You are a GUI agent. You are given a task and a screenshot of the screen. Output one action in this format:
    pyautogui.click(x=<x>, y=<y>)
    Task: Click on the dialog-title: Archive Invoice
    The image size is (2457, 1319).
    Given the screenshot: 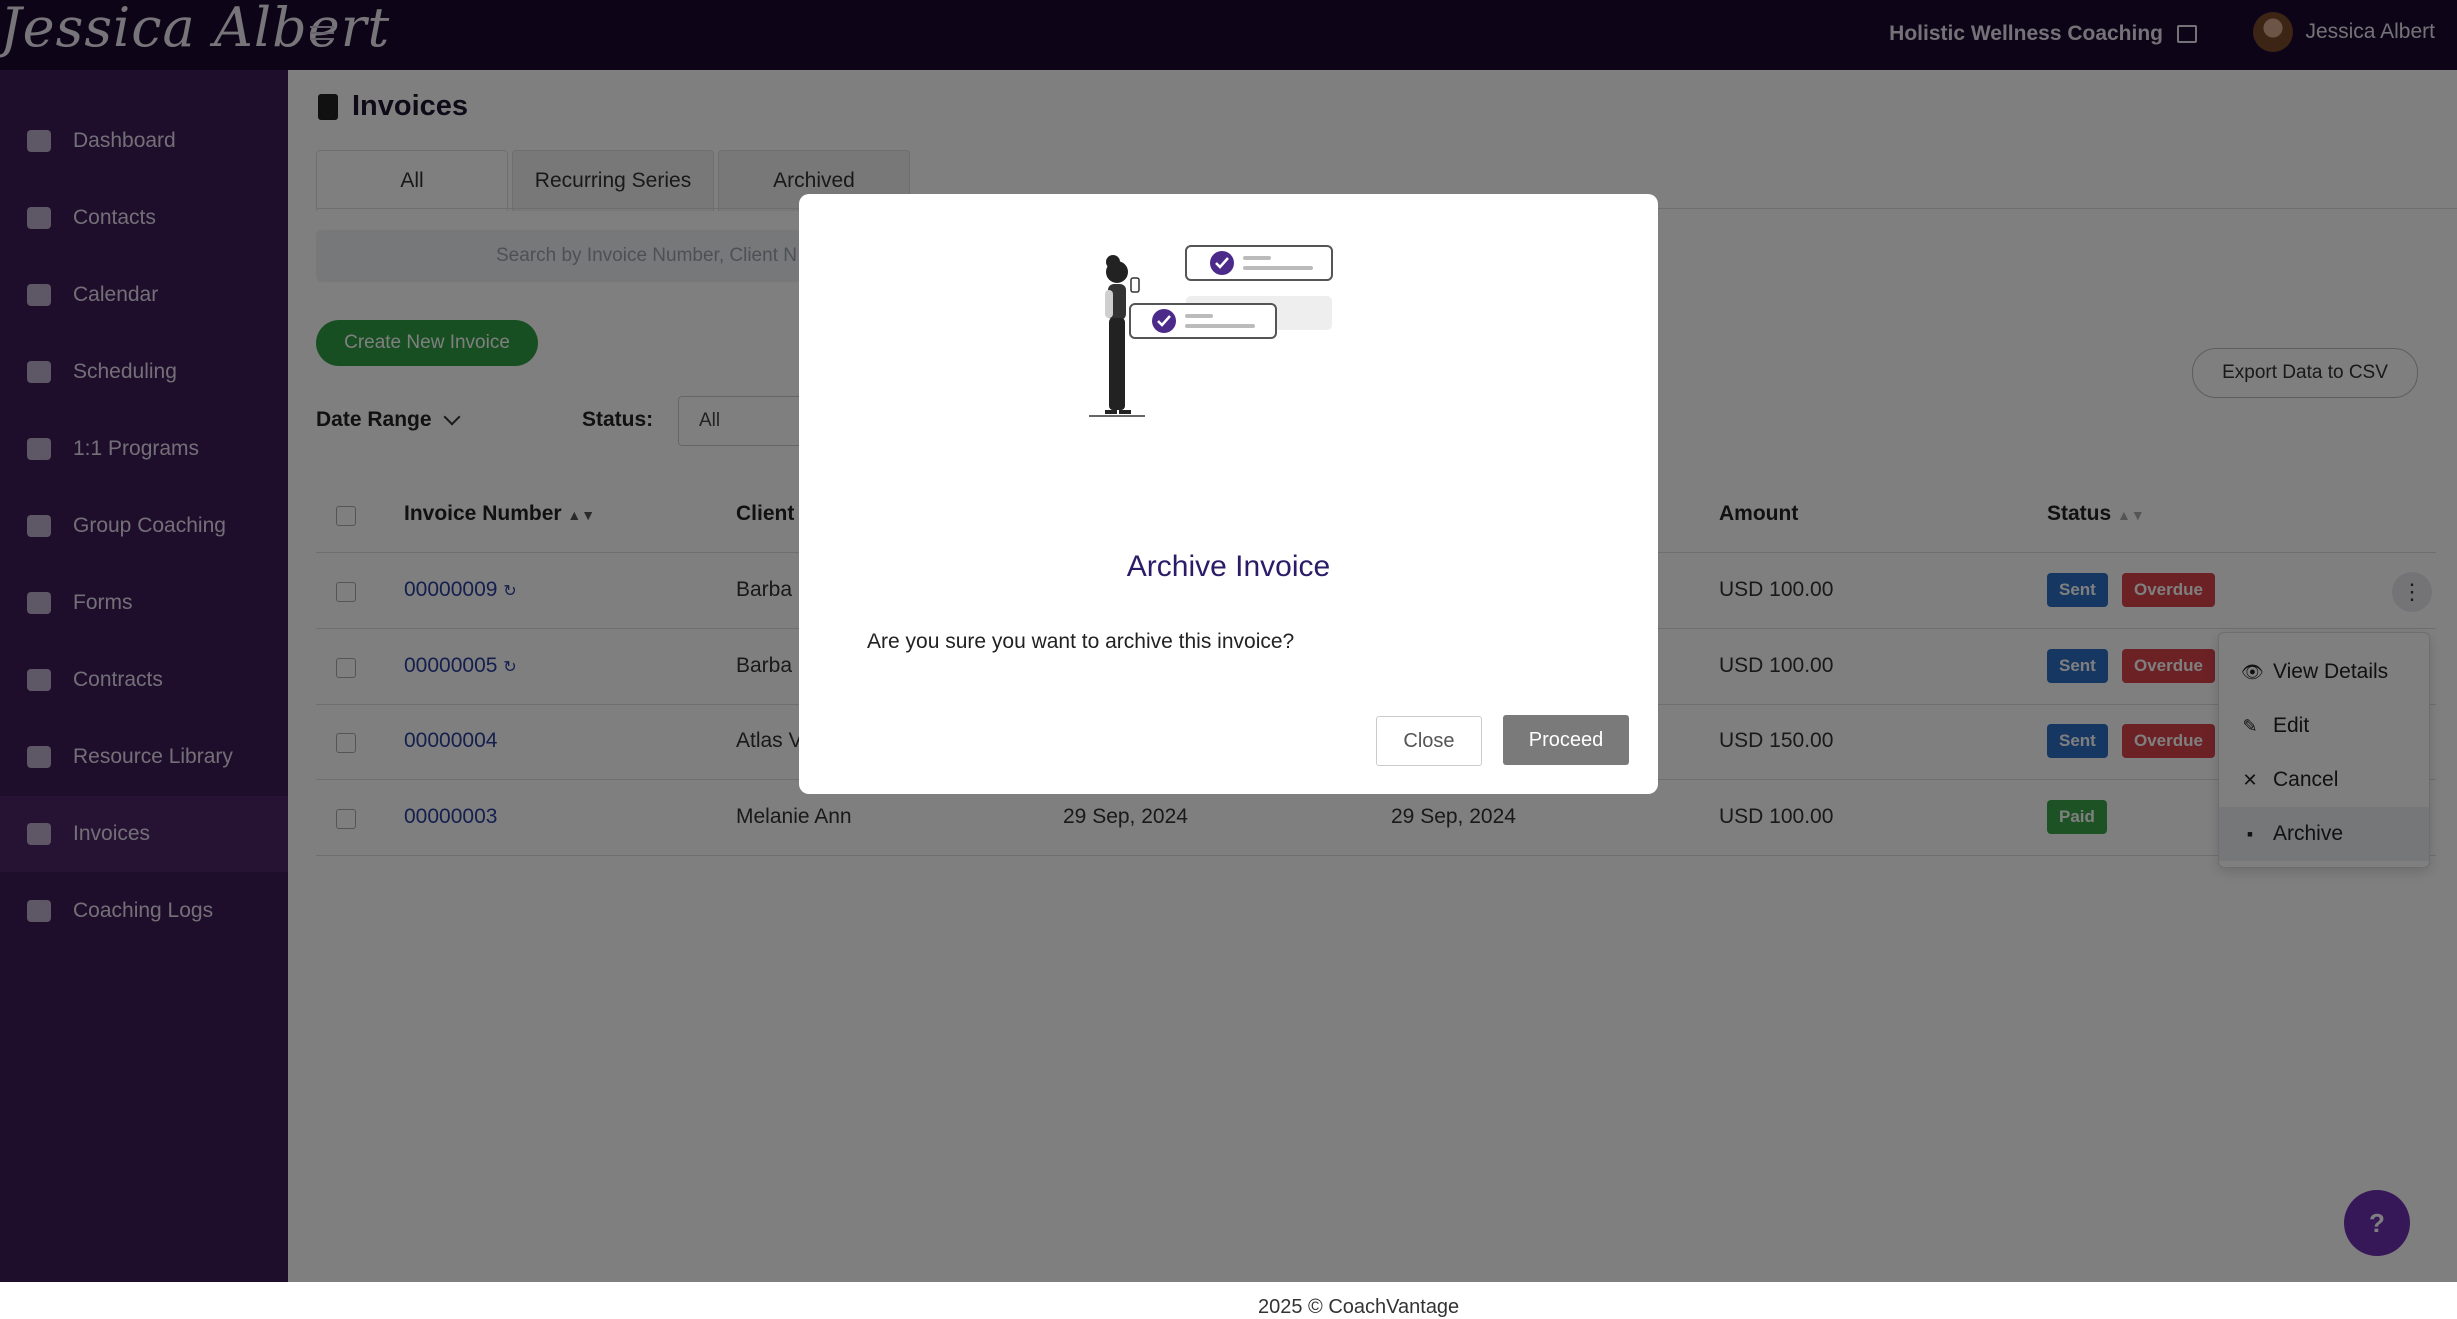 What is the action you would take?
    pyautogui.click(x=1228, y=566)
    